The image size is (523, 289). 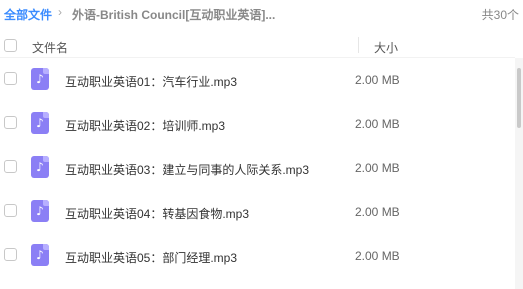 What do you see at coordinates (519, 173) in the screenshot?
I see `vertical-scrollbar` at bounding box center [519, 173].